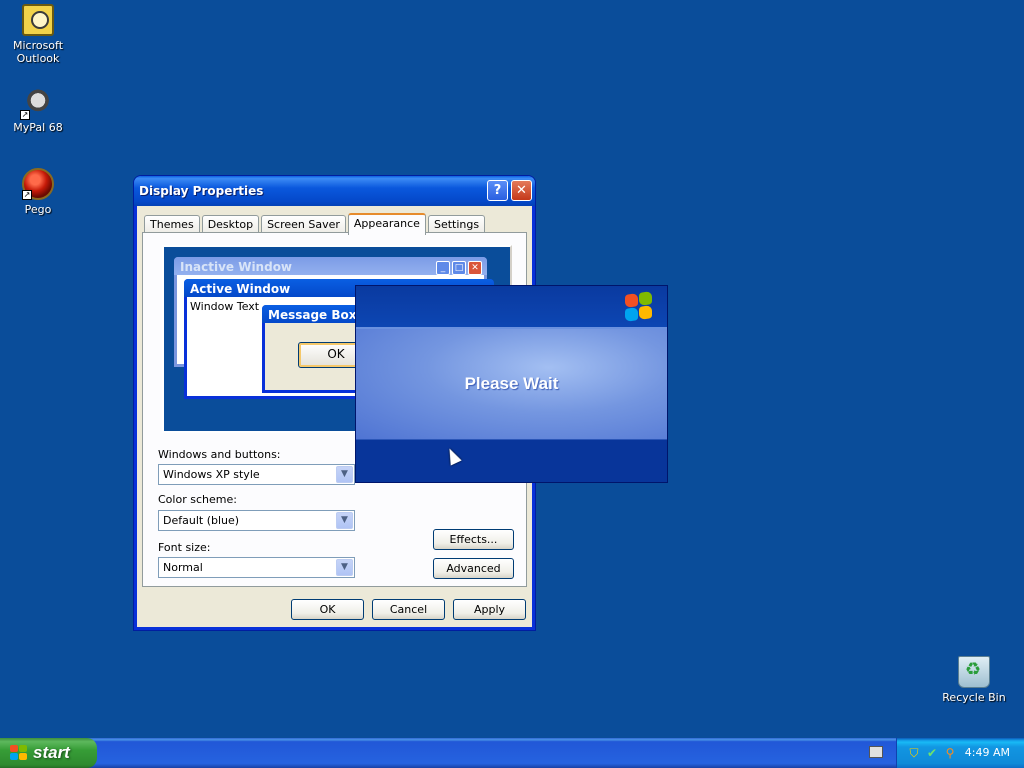 The image size is (1024, 768). What do you see at coordinates (38, 209) in the screenshot?
I see `desktop-icon-label: Pego` at bounding box center [38, 209].